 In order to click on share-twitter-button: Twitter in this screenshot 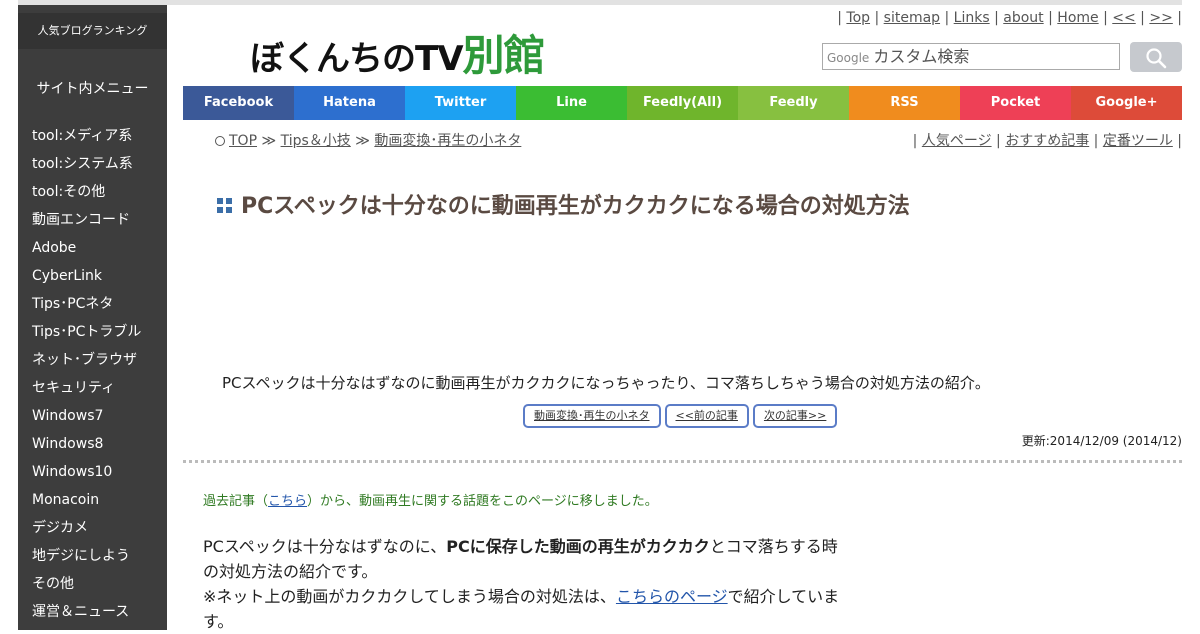, I will do `click(460, 103)`.